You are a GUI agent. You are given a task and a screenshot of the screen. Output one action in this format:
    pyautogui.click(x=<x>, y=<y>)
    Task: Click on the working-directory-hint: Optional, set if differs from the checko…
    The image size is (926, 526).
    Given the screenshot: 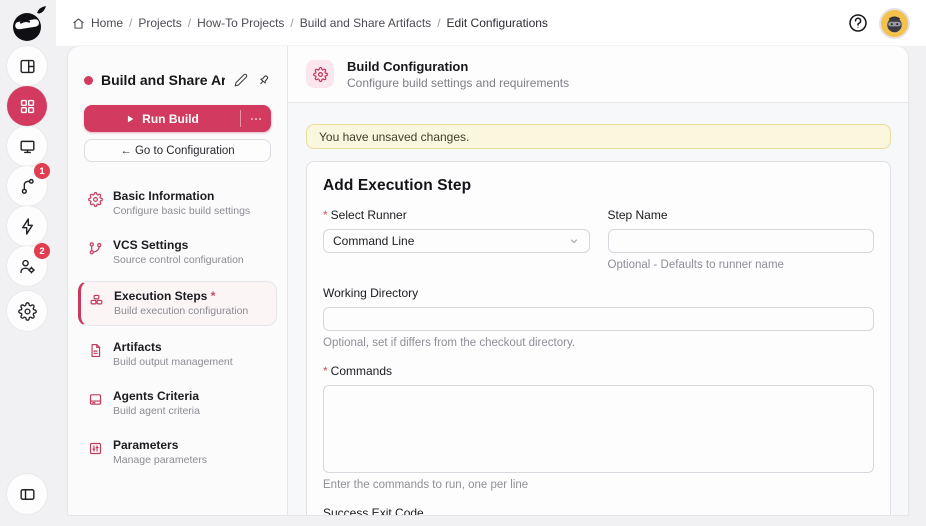 What is the action you would take?
    pyautogui.click(x=449, y=343)
    